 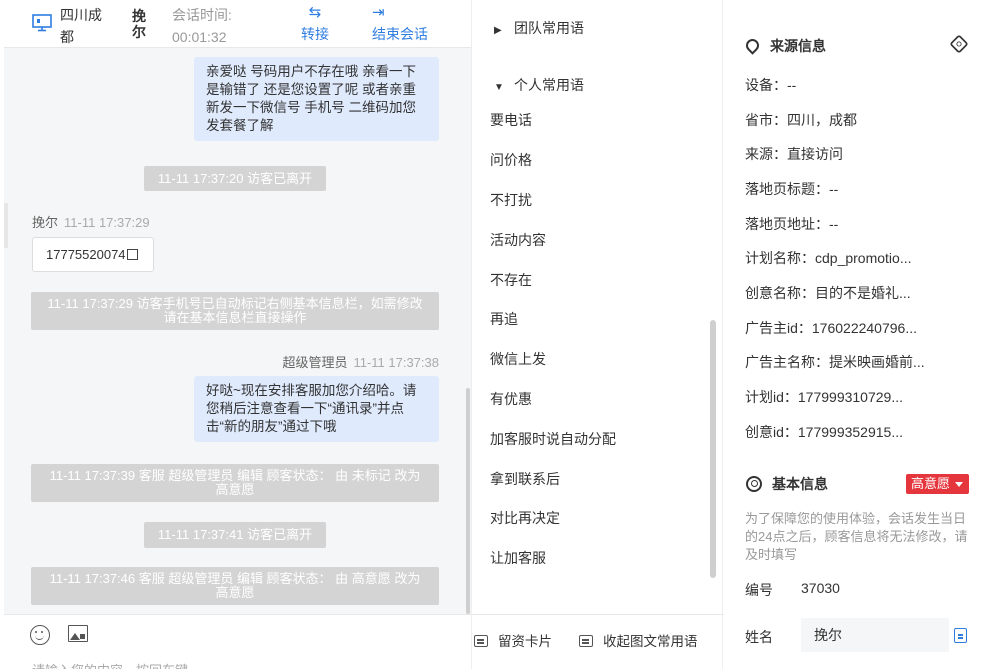 What do you see at coordinates (468, 501) in the screenshot?
I see `chat-scrollbar` at bounding box center [468, 501].